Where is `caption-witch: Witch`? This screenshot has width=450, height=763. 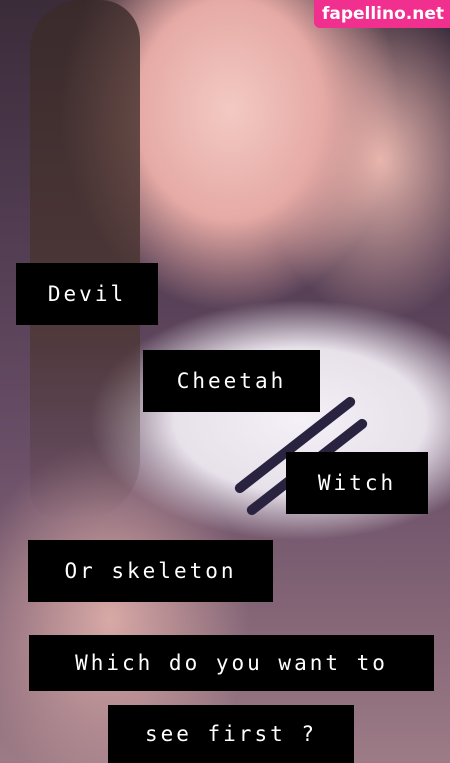
caption-witch: Witch is located at coordinates (357, 483).